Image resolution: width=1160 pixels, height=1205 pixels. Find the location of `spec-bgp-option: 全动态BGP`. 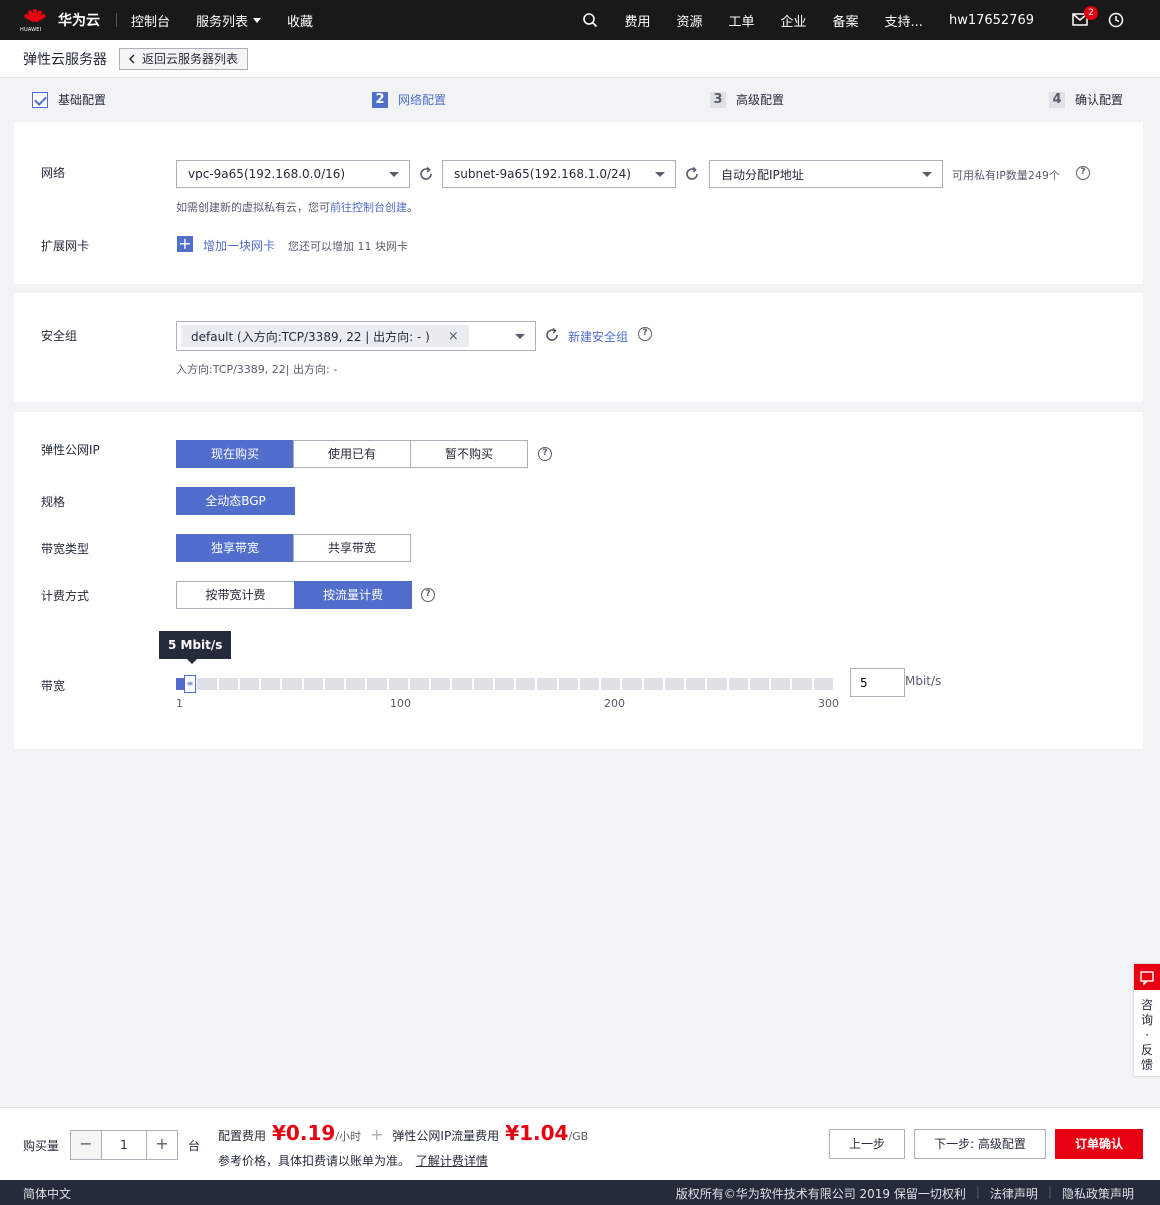

spec-bgp-option: 全动态BGP is located at coordinates (235, 501).